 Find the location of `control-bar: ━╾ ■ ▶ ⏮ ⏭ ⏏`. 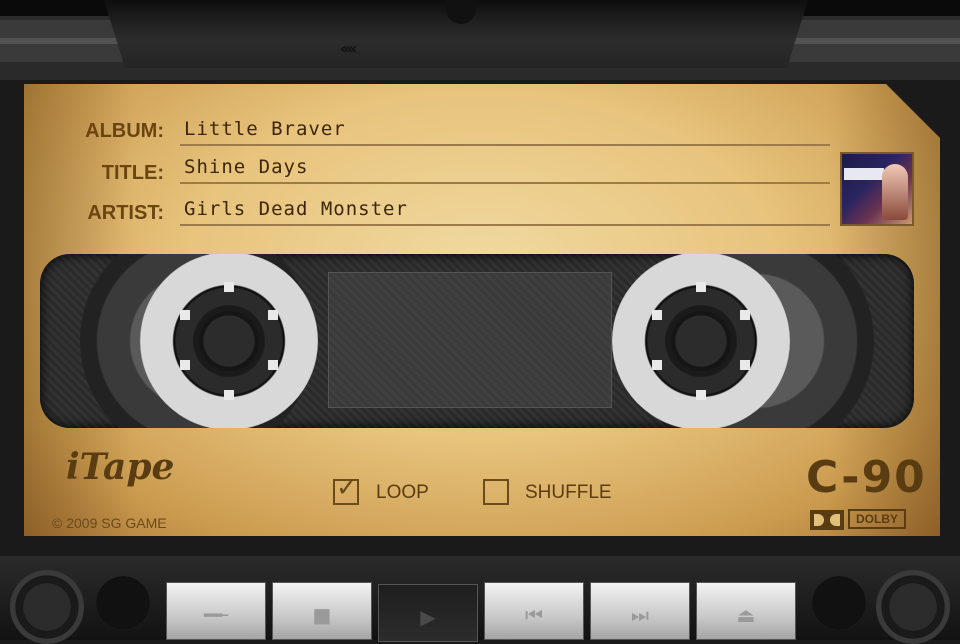

control-bar: ━╾ ■ ▶ ⏮ ⏭ ⏏ is located at coordinates (480, 600).